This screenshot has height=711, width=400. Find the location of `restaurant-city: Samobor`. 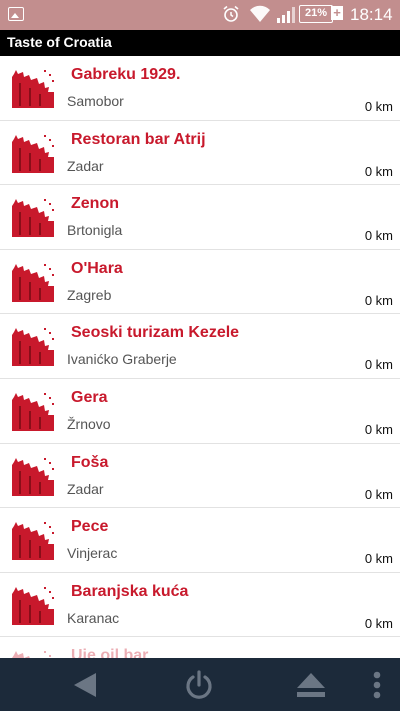

restaurant-city: Samobor is located at coordinates (95, 101).